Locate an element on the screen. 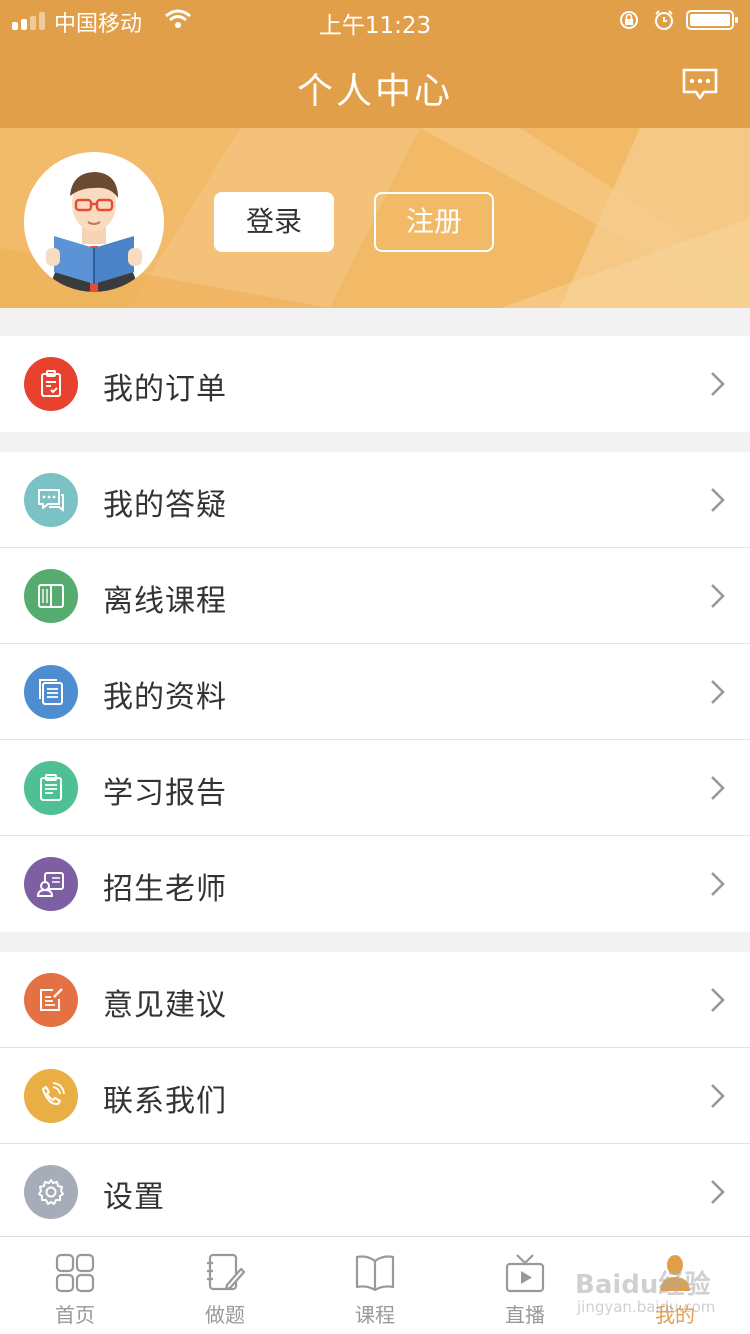 The width and height of the screenshot is (750, 1334). avatar is located at coordinates (94, 222).